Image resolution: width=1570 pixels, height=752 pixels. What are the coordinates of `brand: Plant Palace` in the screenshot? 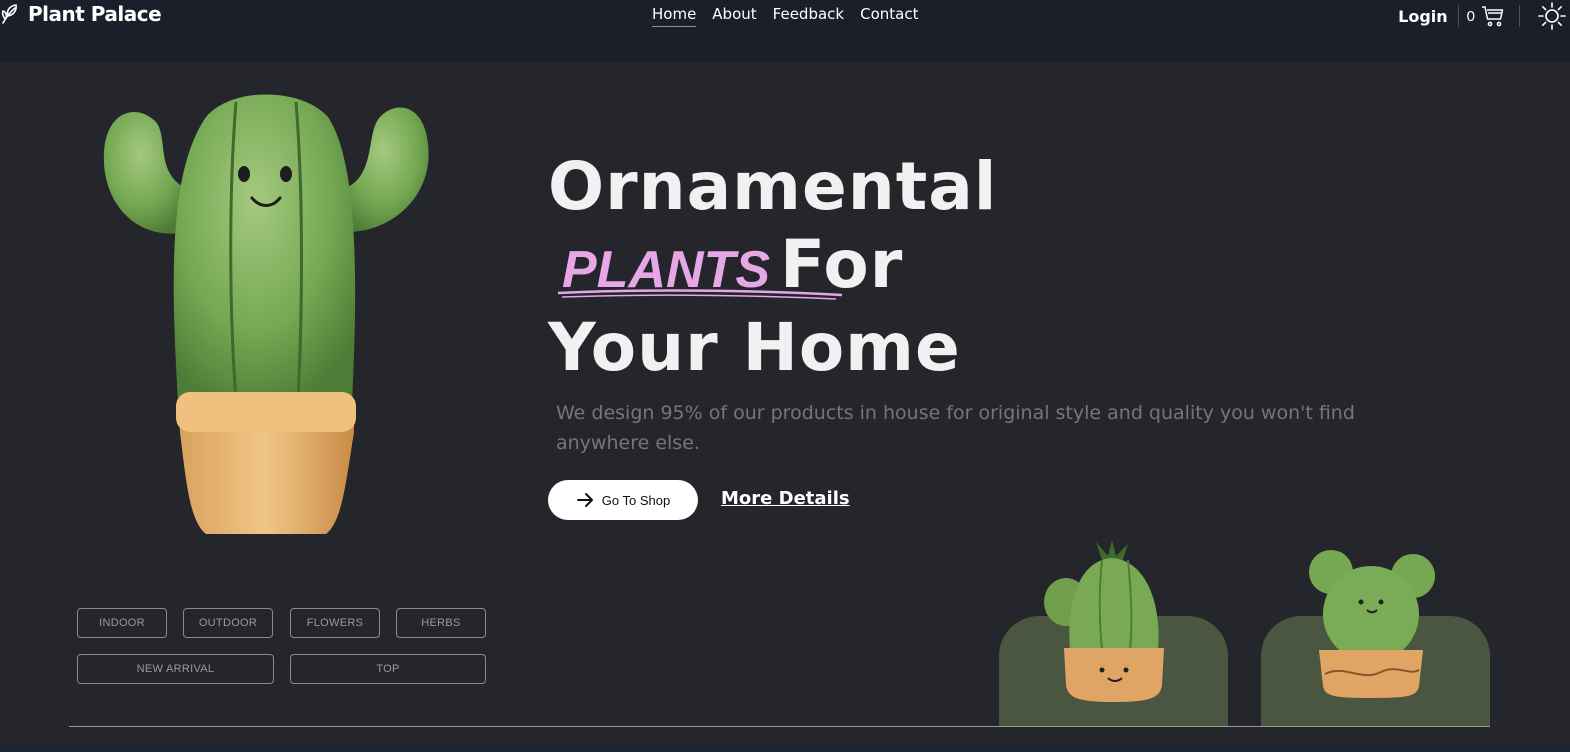 It's located at (81, 14).